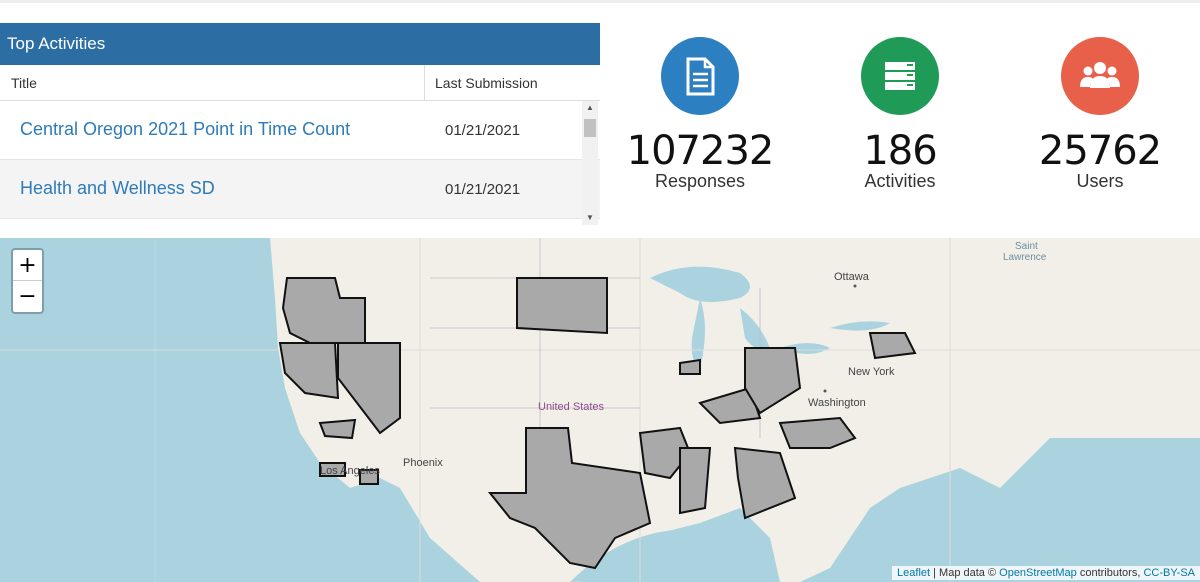 Image resolution: width=1200 pixels, height=582 pixels. Describe the element at coordinates (600, 1) in the screenshot. I see `top-divider` at that location.